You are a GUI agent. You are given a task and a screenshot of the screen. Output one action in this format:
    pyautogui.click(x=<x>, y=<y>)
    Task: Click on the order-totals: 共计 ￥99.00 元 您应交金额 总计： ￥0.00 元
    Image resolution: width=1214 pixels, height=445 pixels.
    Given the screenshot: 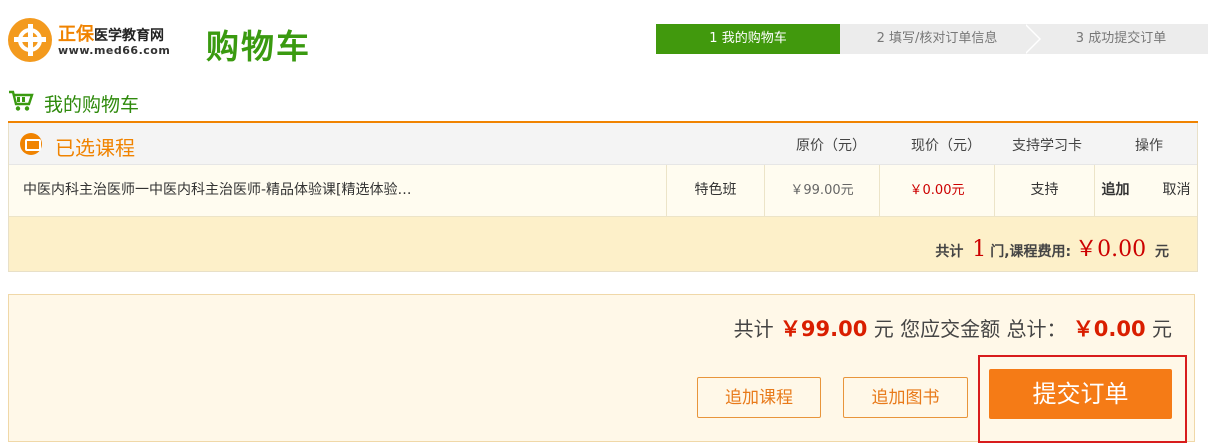 What is the action you would take?
    pyautogui.click(x=953, y=328)
    